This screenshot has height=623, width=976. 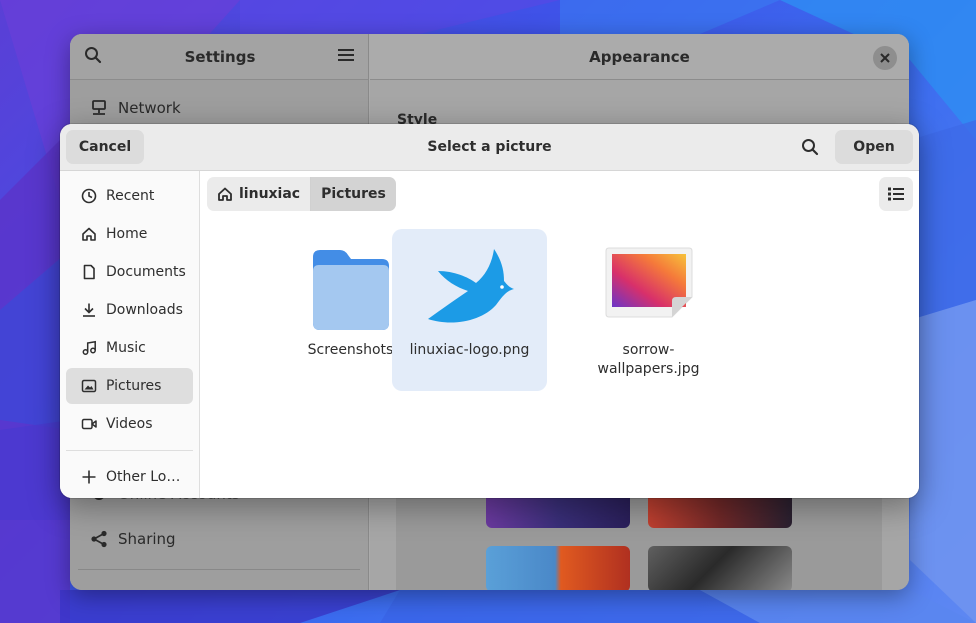 I want to click on settings-item-sharing: Sharing, so click(x=123, y=539).